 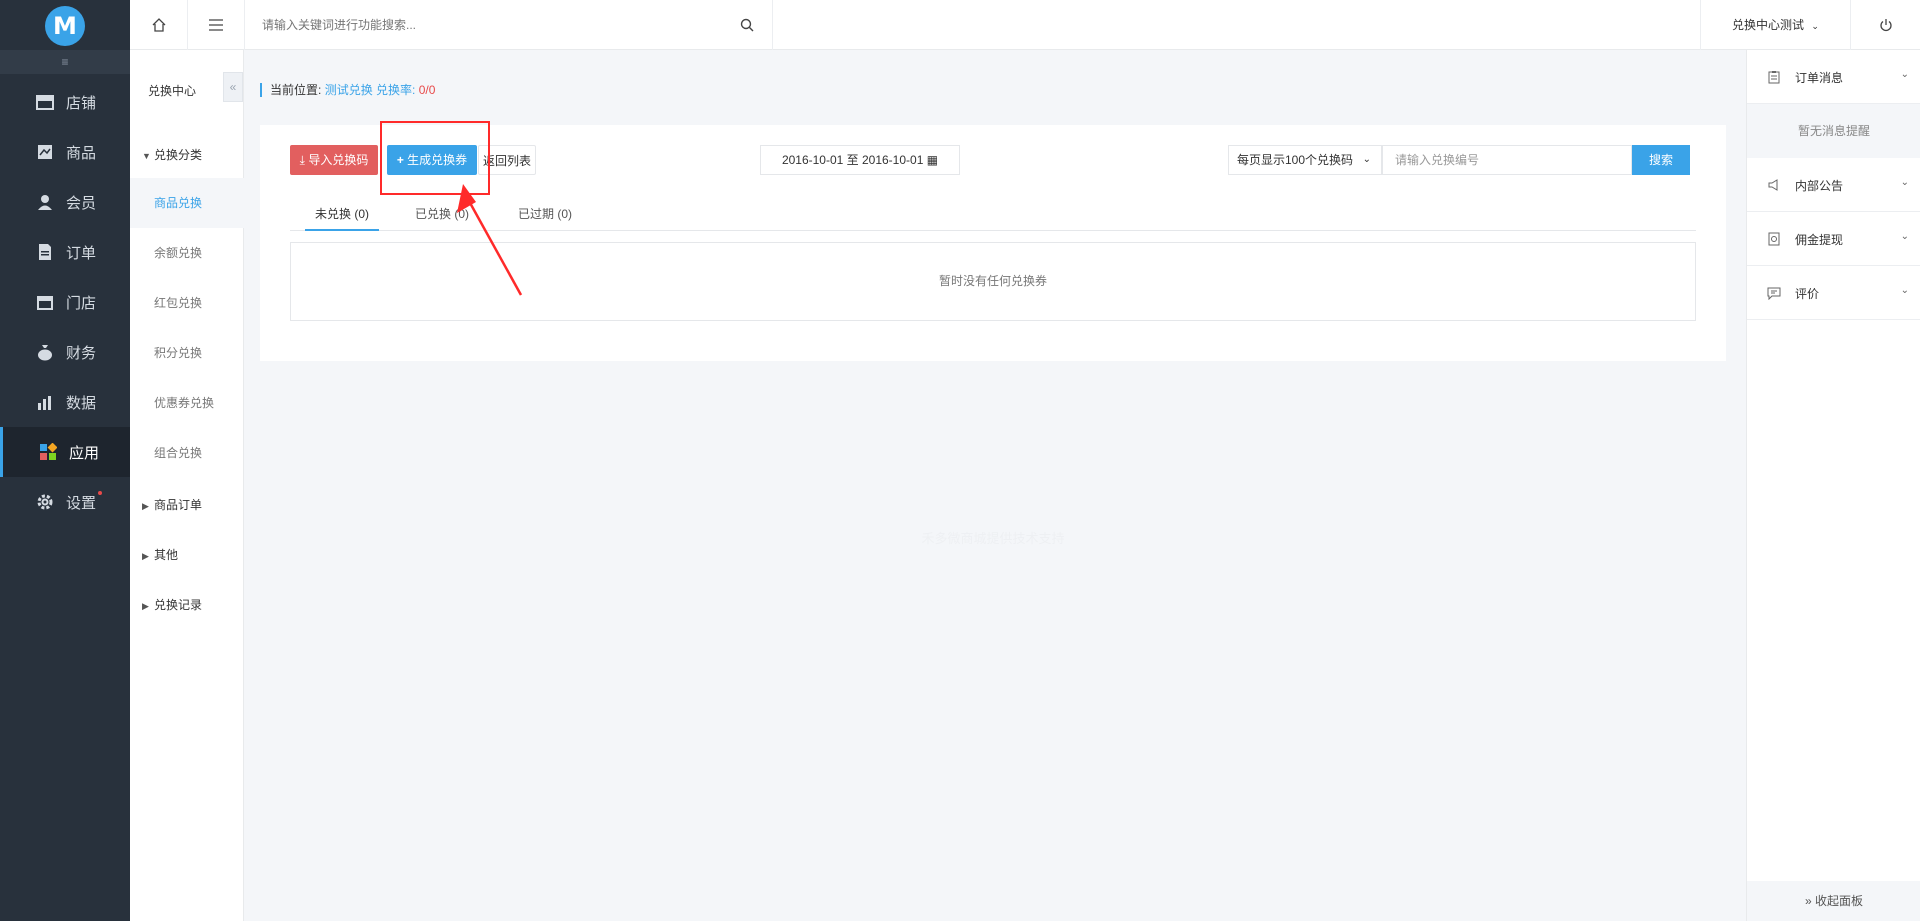 What do you see at coordinates (490, 240) in the screenshot?
I see `annotation-arrow` at bounding box center [490, 240].